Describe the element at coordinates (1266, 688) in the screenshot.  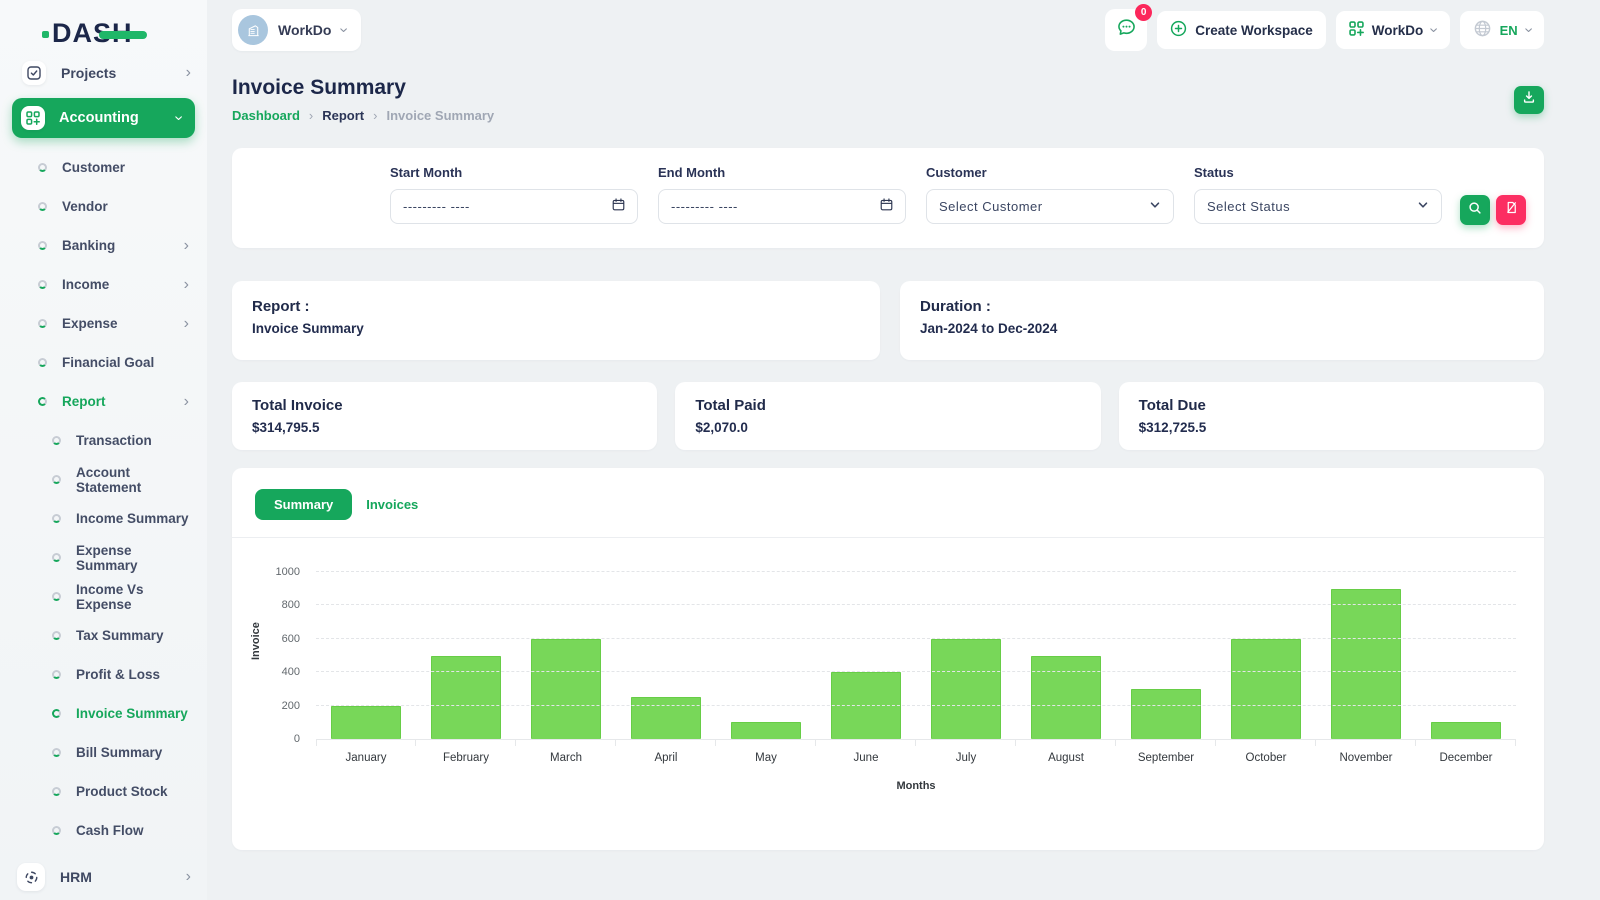
I see `bar-october` at that location.